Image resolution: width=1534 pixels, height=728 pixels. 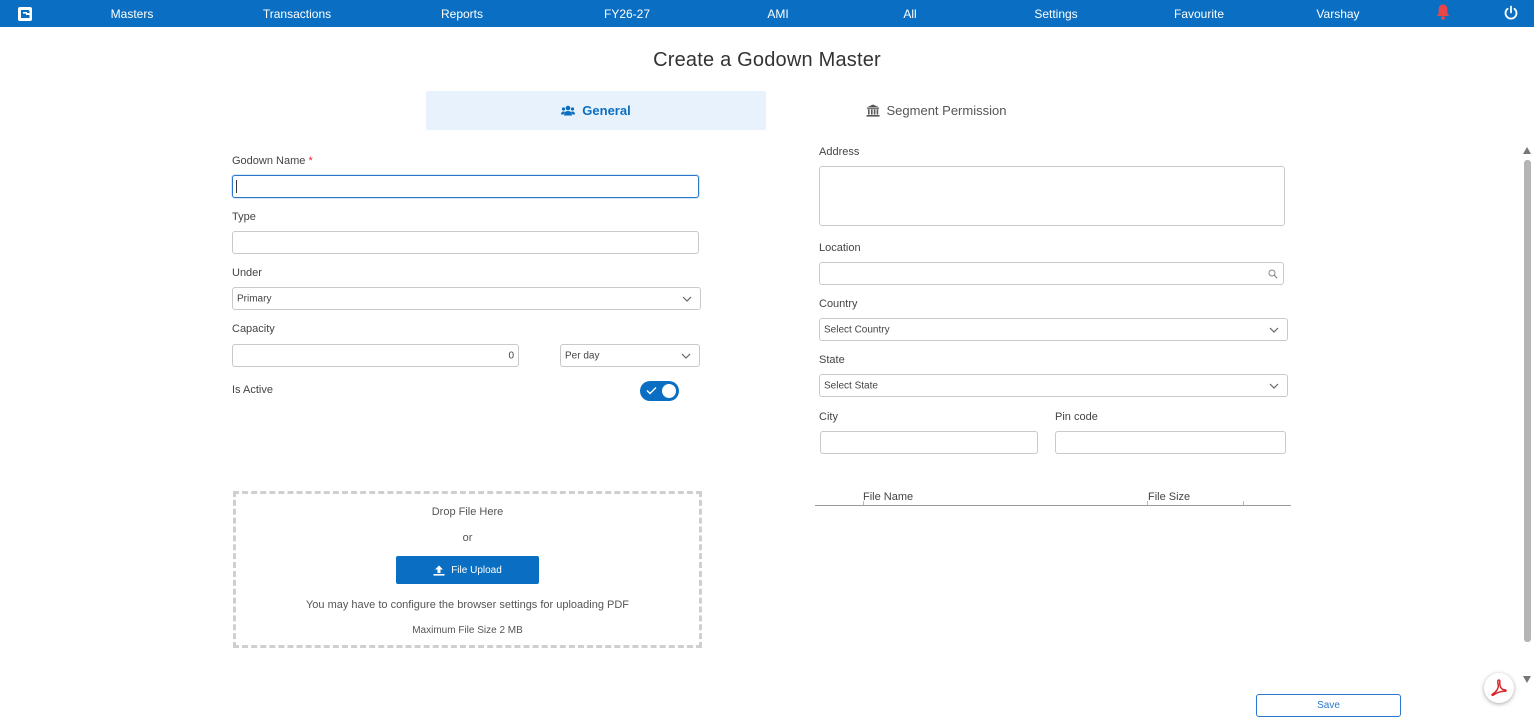 I want to click on country-label: Country, so click(x=838, y=304).